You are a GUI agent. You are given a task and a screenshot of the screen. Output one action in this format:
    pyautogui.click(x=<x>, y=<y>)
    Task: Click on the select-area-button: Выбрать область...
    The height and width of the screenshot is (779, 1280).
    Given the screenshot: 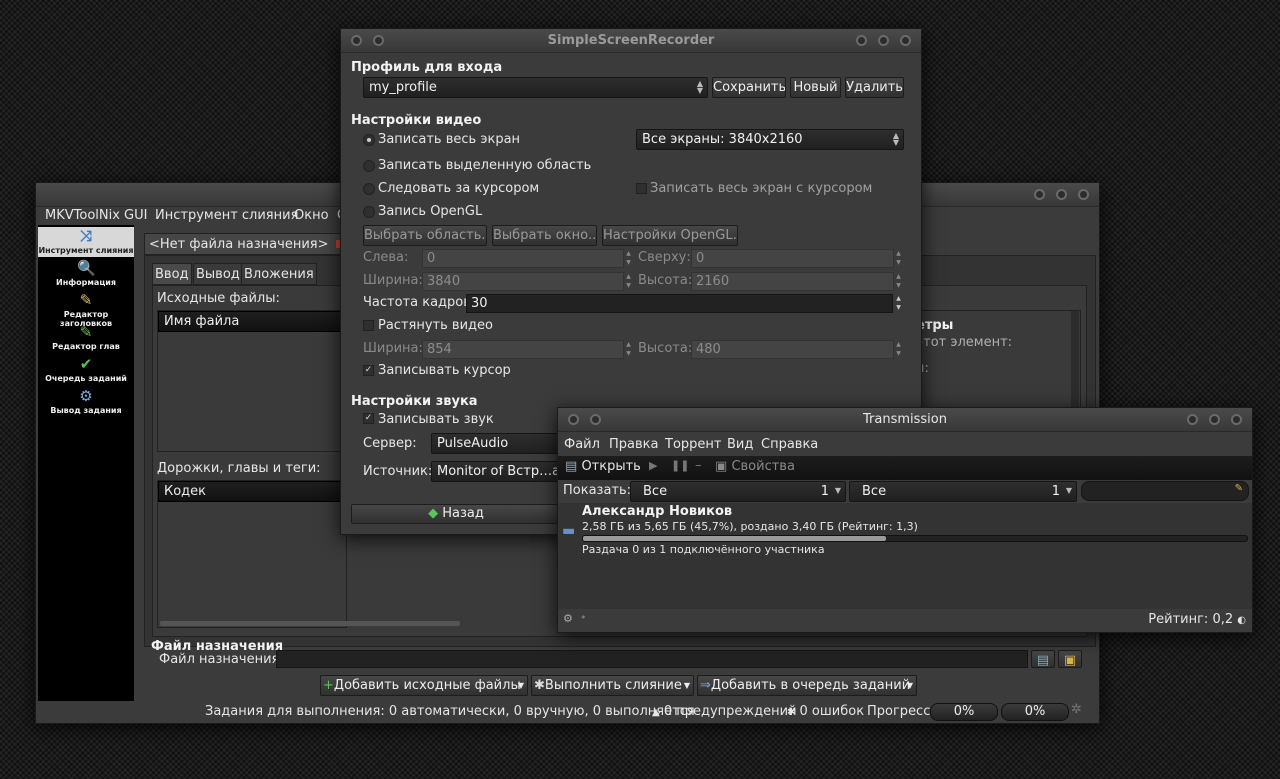 What is the action you would take?
    pyautogui.click(x=425, y=235)
    